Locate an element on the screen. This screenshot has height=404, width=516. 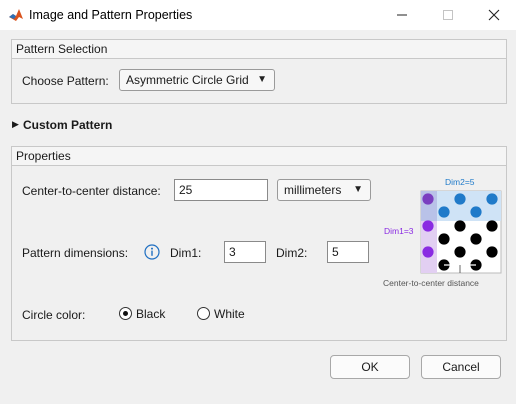
window-title: Image and Pattern Properties is located at coordinates (111, 15).